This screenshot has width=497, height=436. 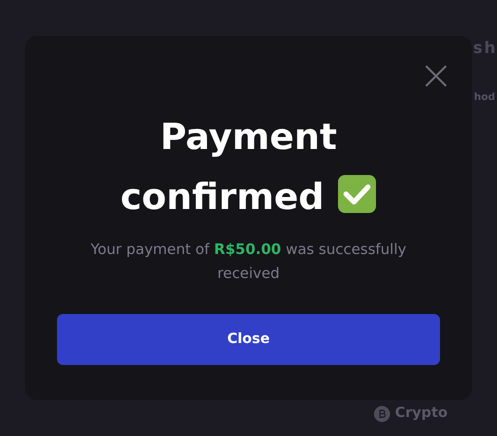 What do you see at coordinates (228, 167) in the screenshot?
I see `modal-title: Payment confirmed` at bounding box center [228, 167].